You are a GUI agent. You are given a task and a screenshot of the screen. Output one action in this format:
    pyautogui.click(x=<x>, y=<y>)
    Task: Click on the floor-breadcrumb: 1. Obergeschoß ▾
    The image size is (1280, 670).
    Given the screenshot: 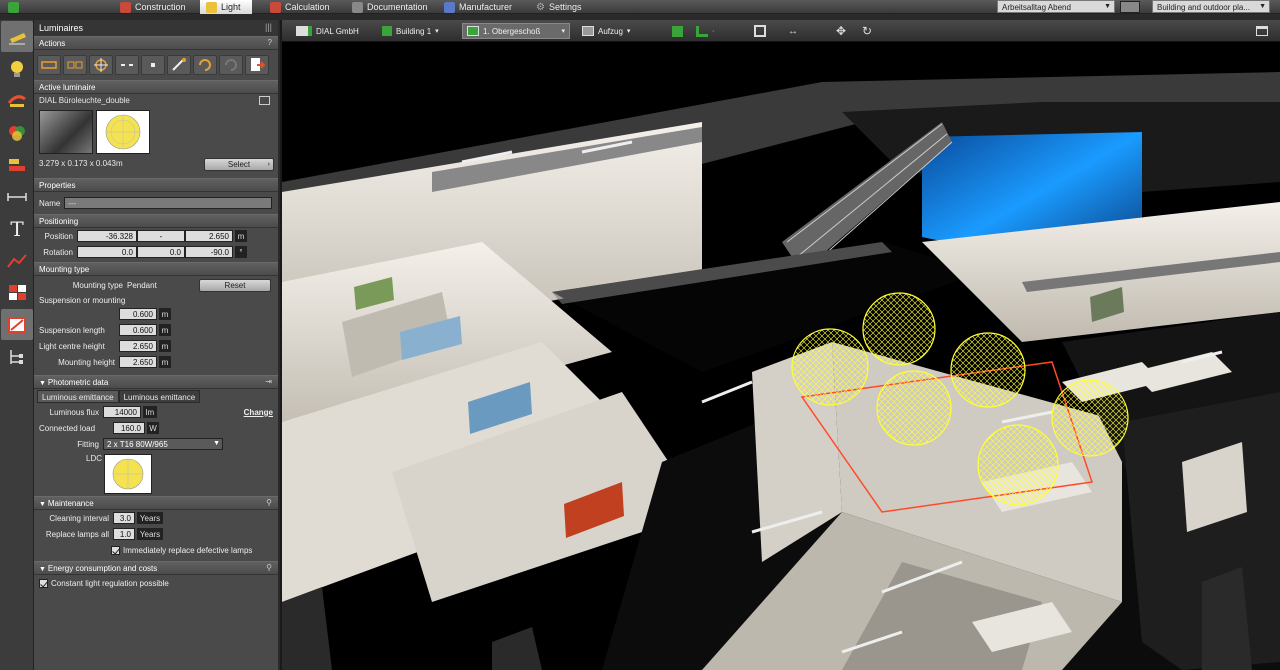 What is the action you would take?
    pyautogui.click(x=516, y=31)
    